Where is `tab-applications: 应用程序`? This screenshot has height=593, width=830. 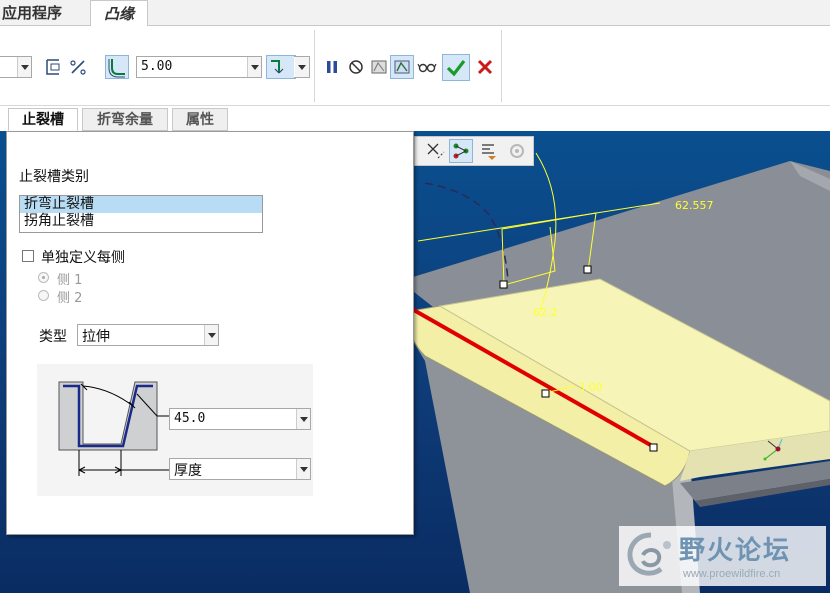 tab-applications: 应用程序 is located at coordinates (43, 13).